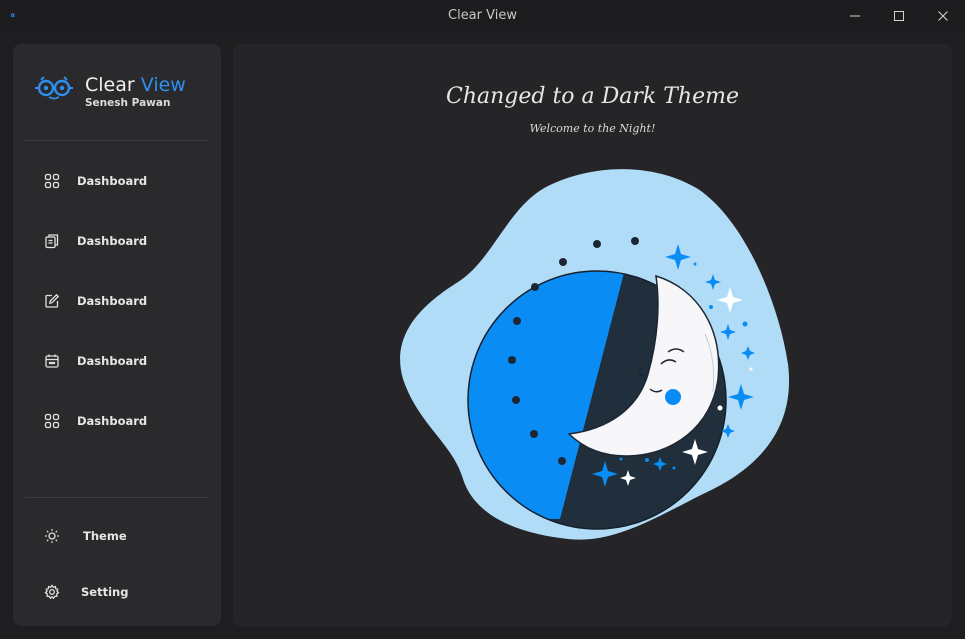 This screenshot has width=965, height=639. Describe the element at coordinates (52, 241) in the screenshot. I see `documents-icon` at that location.